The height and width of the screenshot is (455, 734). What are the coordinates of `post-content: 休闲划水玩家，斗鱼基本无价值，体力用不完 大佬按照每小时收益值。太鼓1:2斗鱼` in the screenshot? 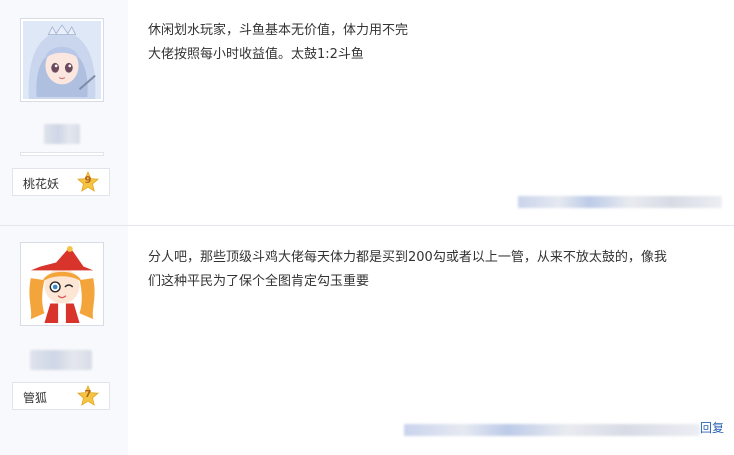 It's located at (431, 43).